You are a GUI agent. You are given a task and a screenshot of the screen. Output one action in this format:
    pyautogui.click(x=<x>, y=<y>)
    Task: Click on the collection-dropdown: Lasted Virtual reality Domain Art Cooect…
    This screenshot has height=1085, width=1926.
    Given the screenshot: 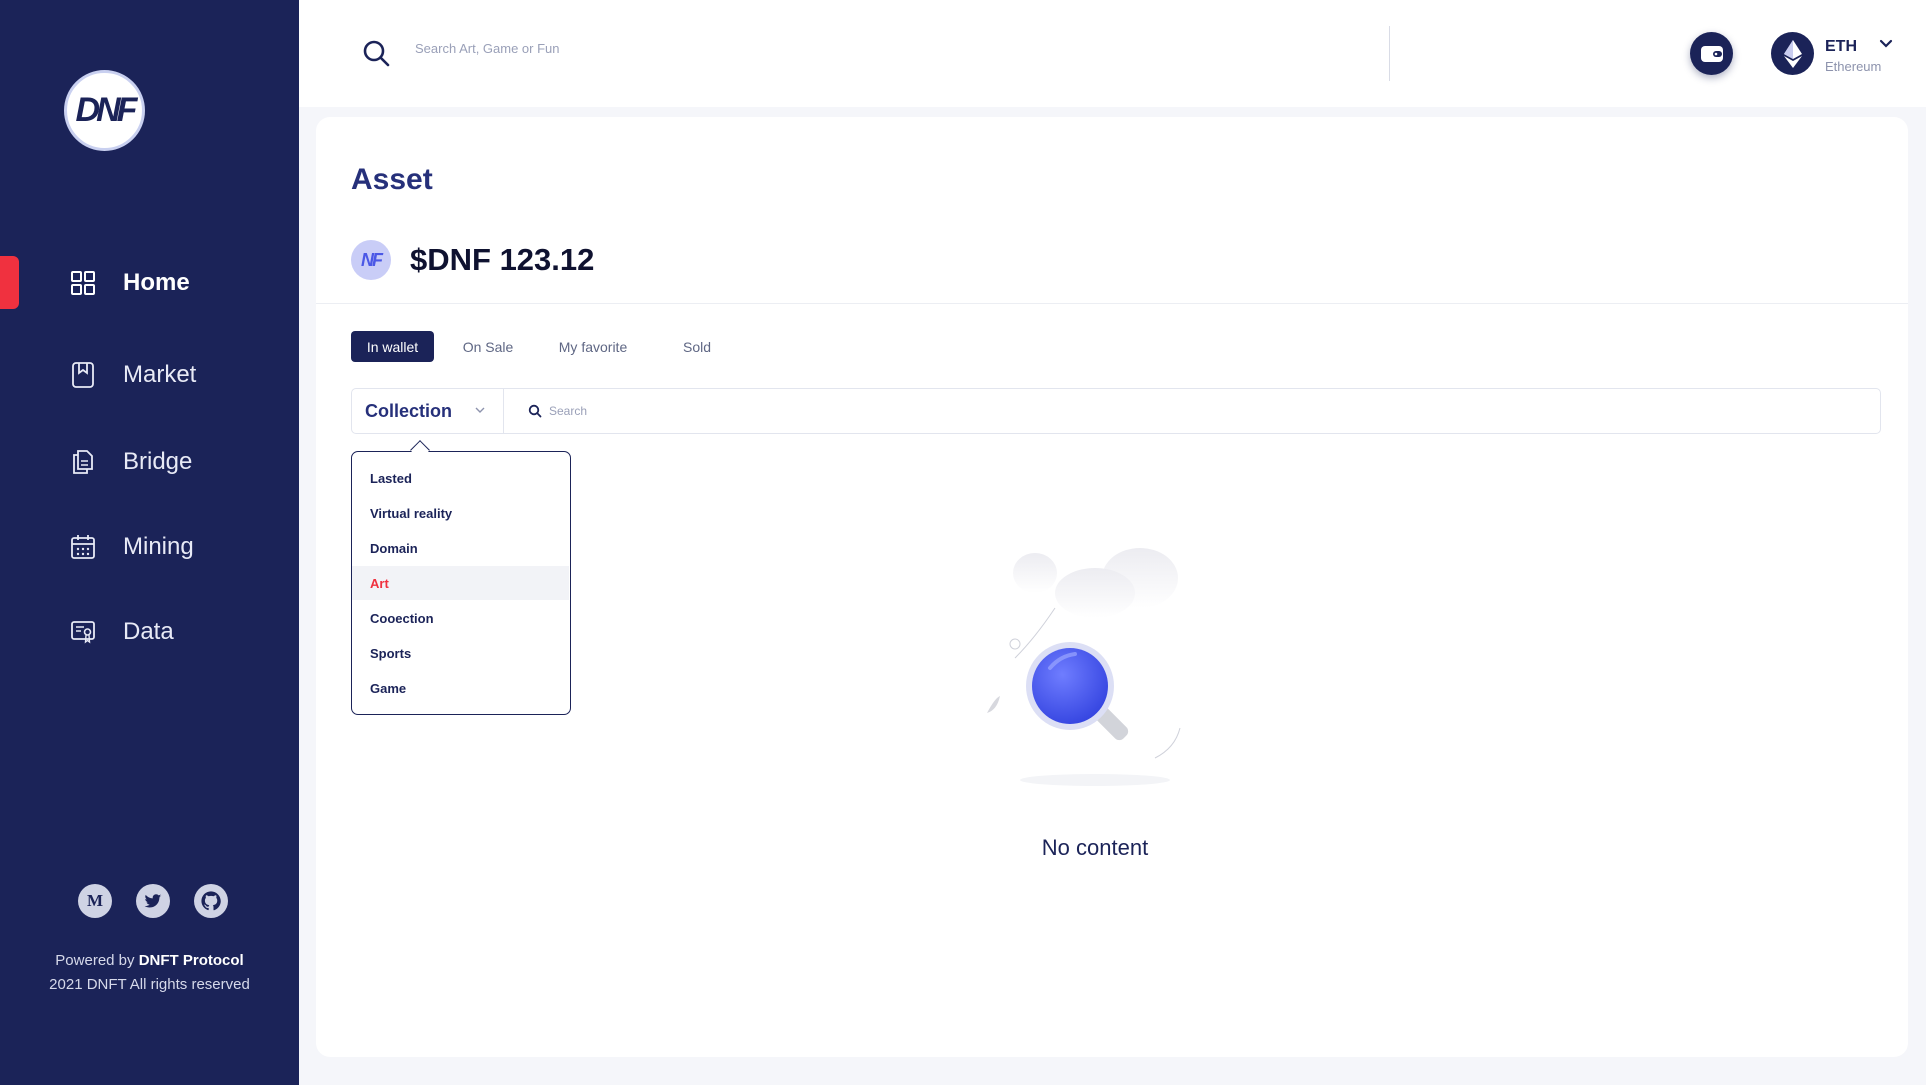 What is the action you would take?
    pyautogui.click(x=461, y=583)
    